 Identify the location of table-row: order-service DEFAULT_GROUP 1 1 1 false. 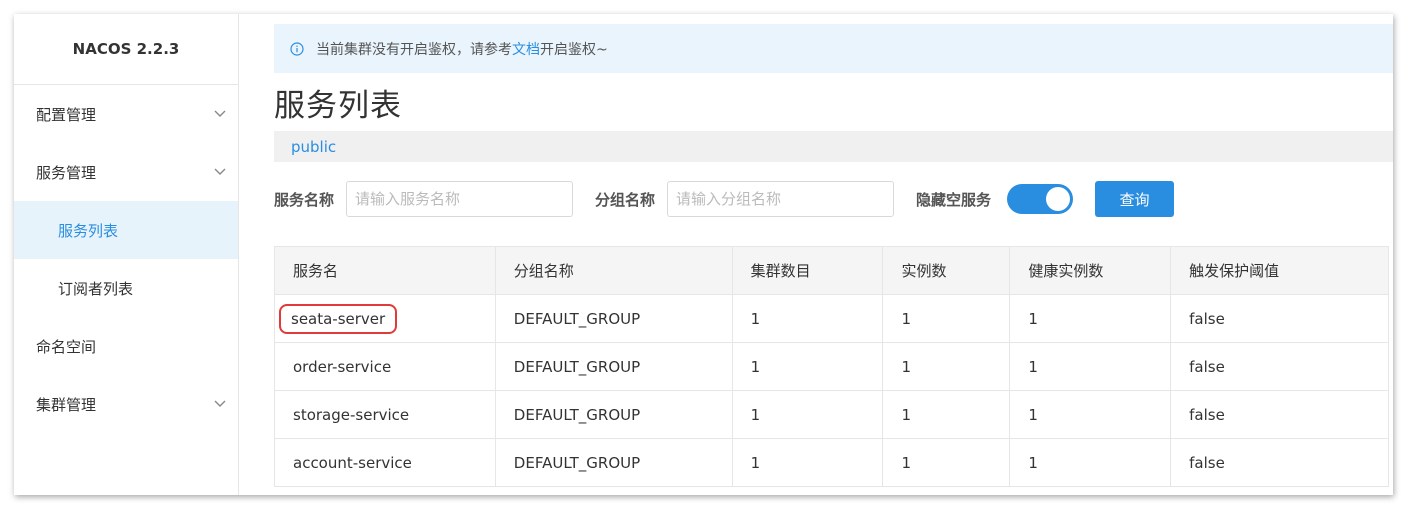
(831, 366).